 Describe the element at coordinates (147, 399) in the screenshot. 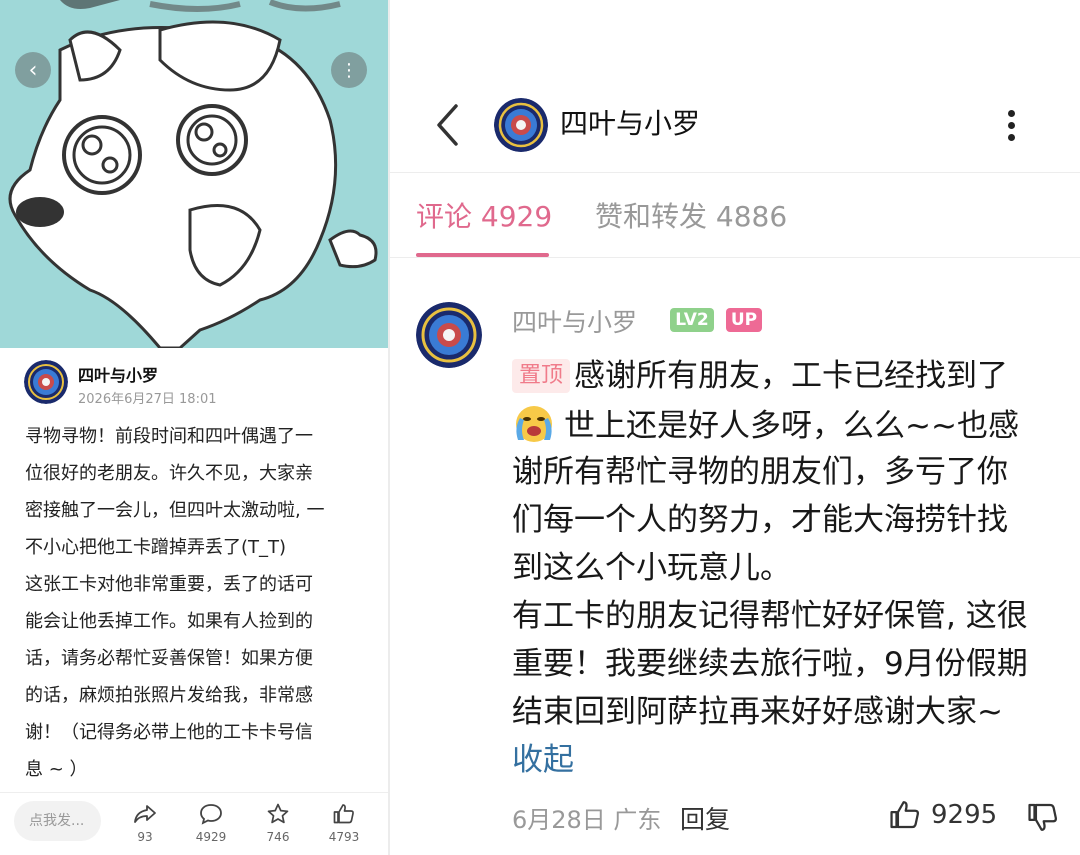

I see `post-date: 2026年6月27日 18:01` at that location.